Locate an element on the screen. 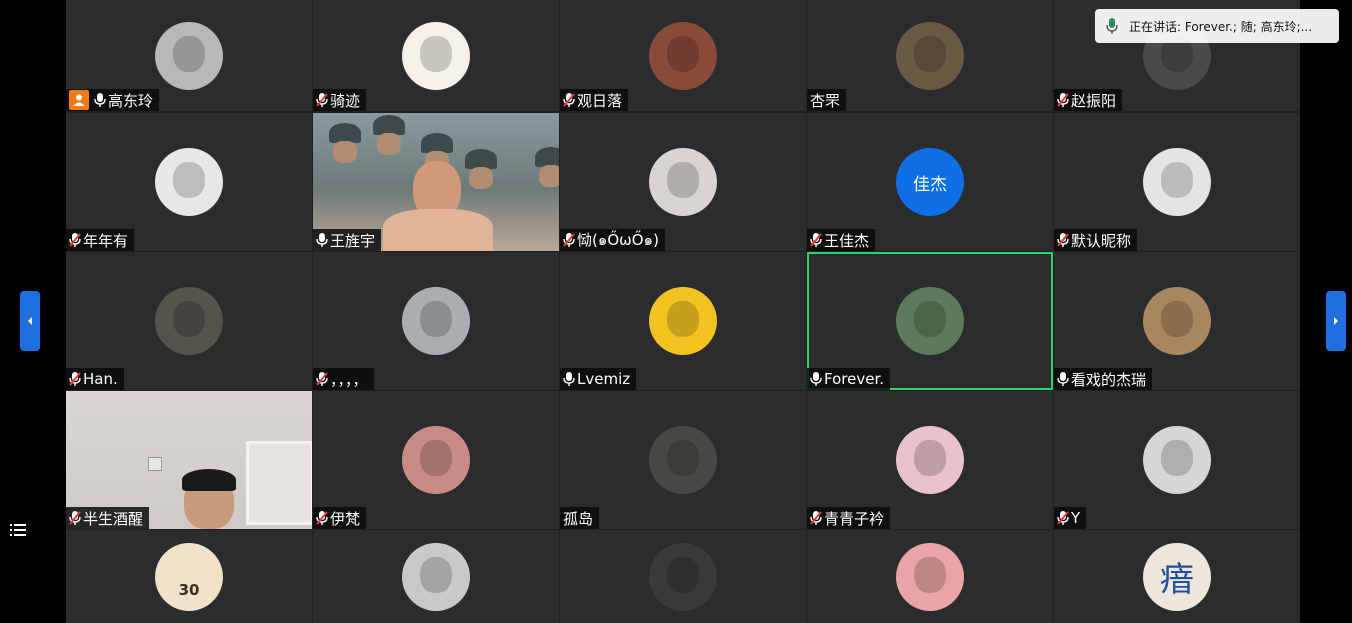 The image size is (1352, 623). participant-tile: 孤岛 is located at coordinates (683, 460).